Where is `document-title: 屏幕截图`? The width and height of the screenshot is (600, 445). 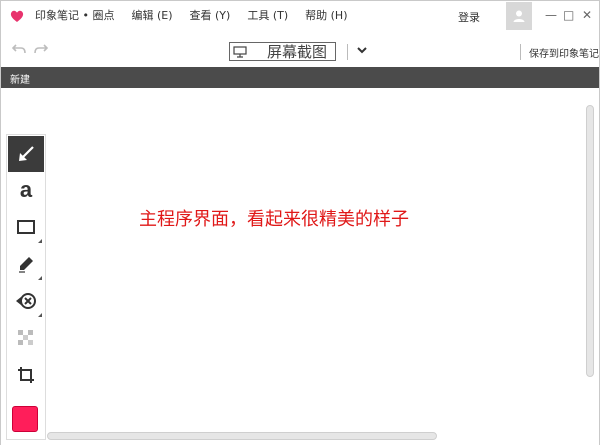
document-title: 屏幕截图 is located at coordinates (297, 52).